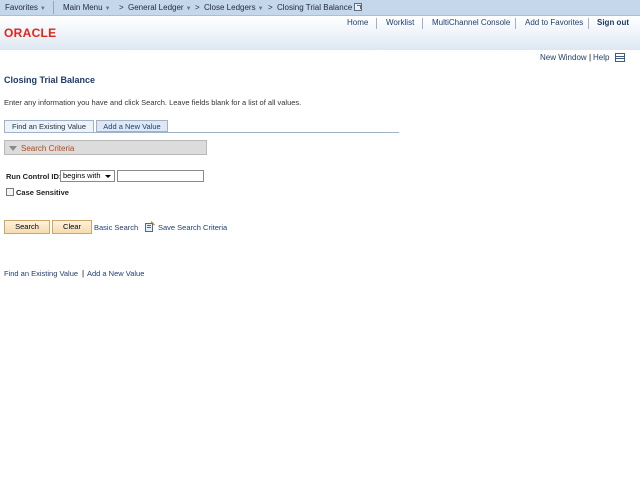 This screenshot has height=480, width=640. I want to click on nav-divider, so click(53, 7).